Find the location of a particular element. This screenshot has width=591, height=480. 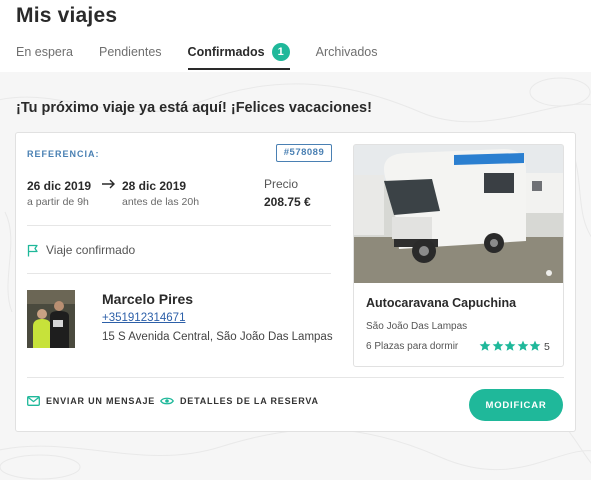

tab-en-espera: En espera is located at coordinates (44, 57).